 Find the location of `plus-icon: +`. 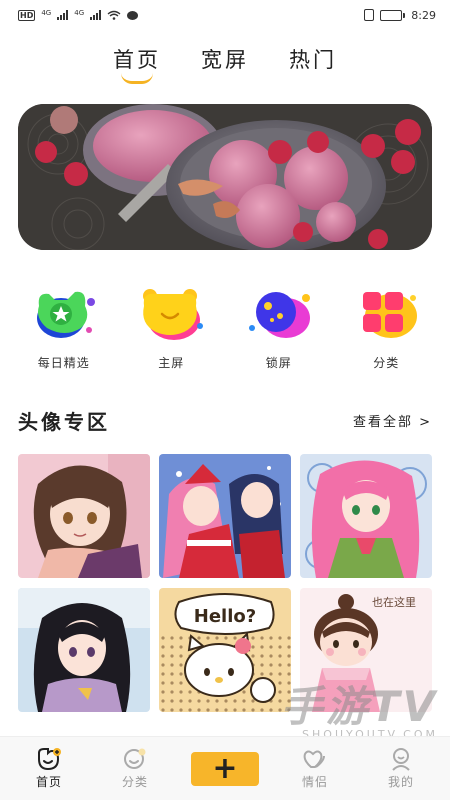

plus-icon: + is located at coordinates (225, 768).